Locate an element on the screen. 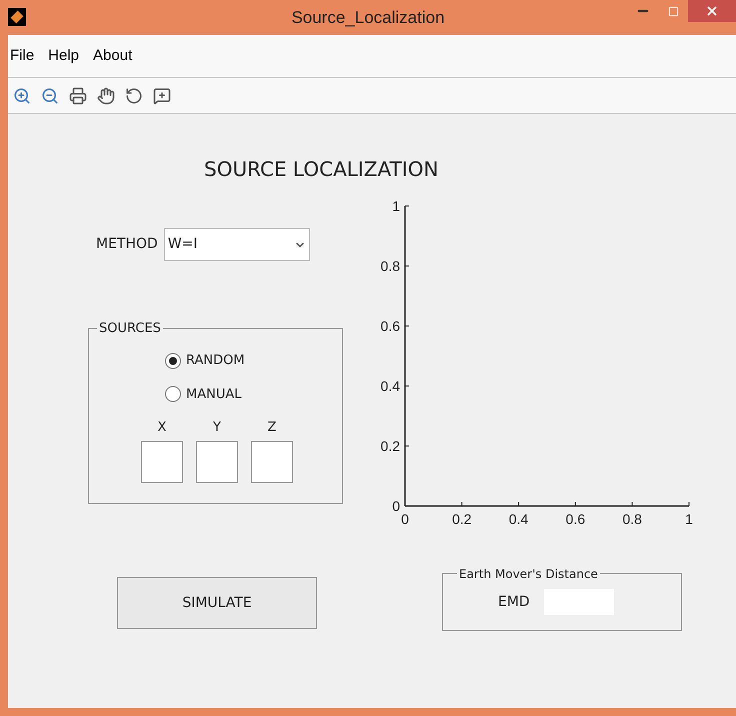  x-tick-label: 1 is located at coordinates (689, 519).